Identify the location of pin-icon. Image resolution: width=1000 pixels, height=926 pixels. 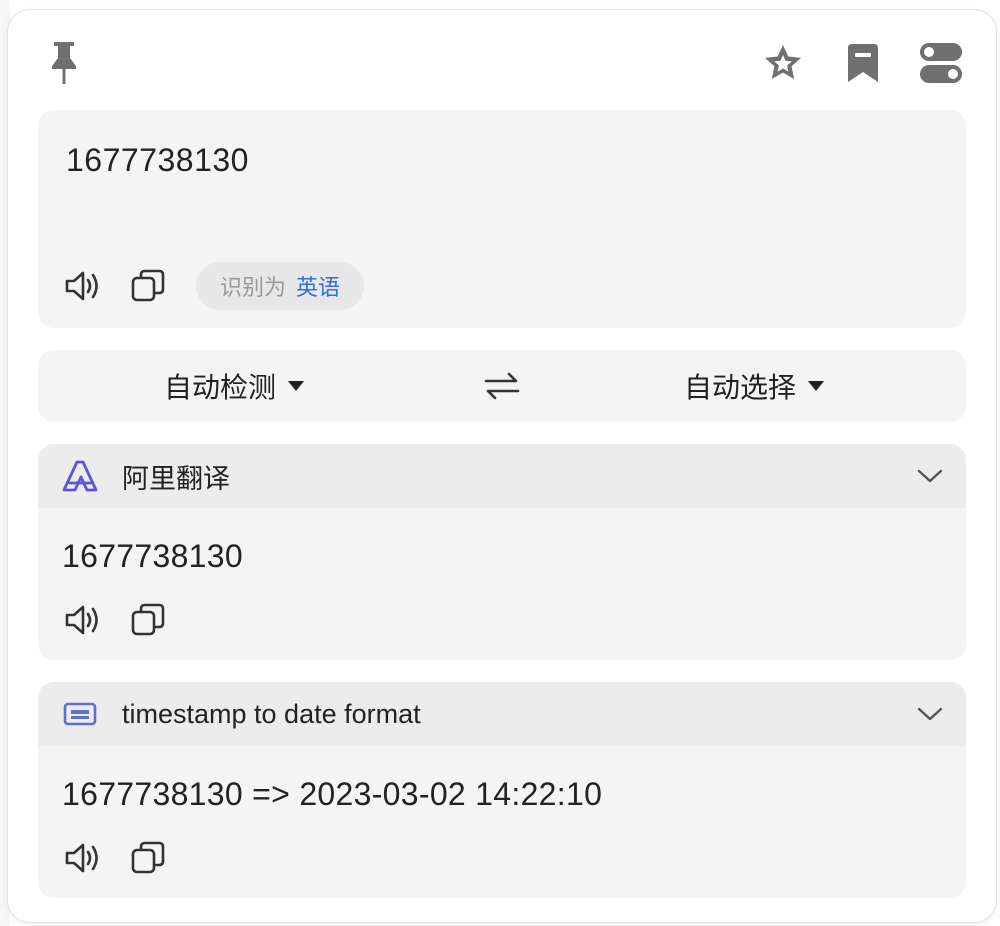
(64, 63).